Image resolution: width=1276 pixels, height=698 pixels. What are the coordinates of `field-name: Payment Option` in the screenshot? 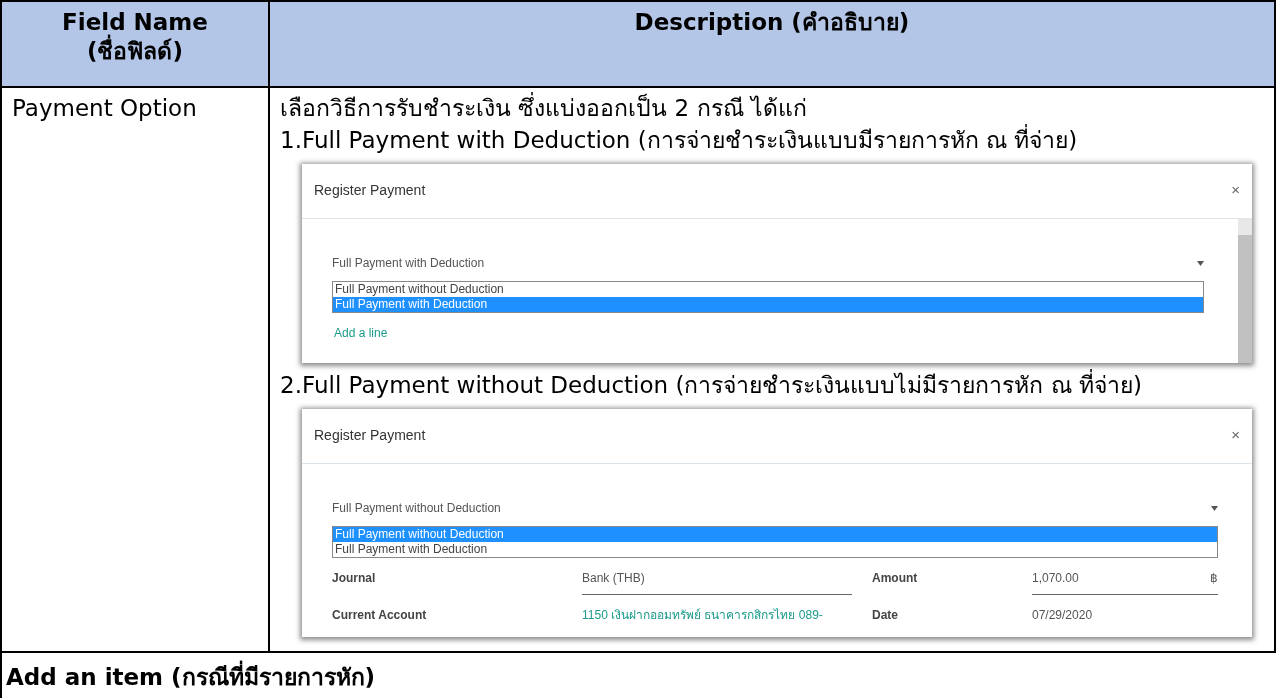 It's located at (105, 108).